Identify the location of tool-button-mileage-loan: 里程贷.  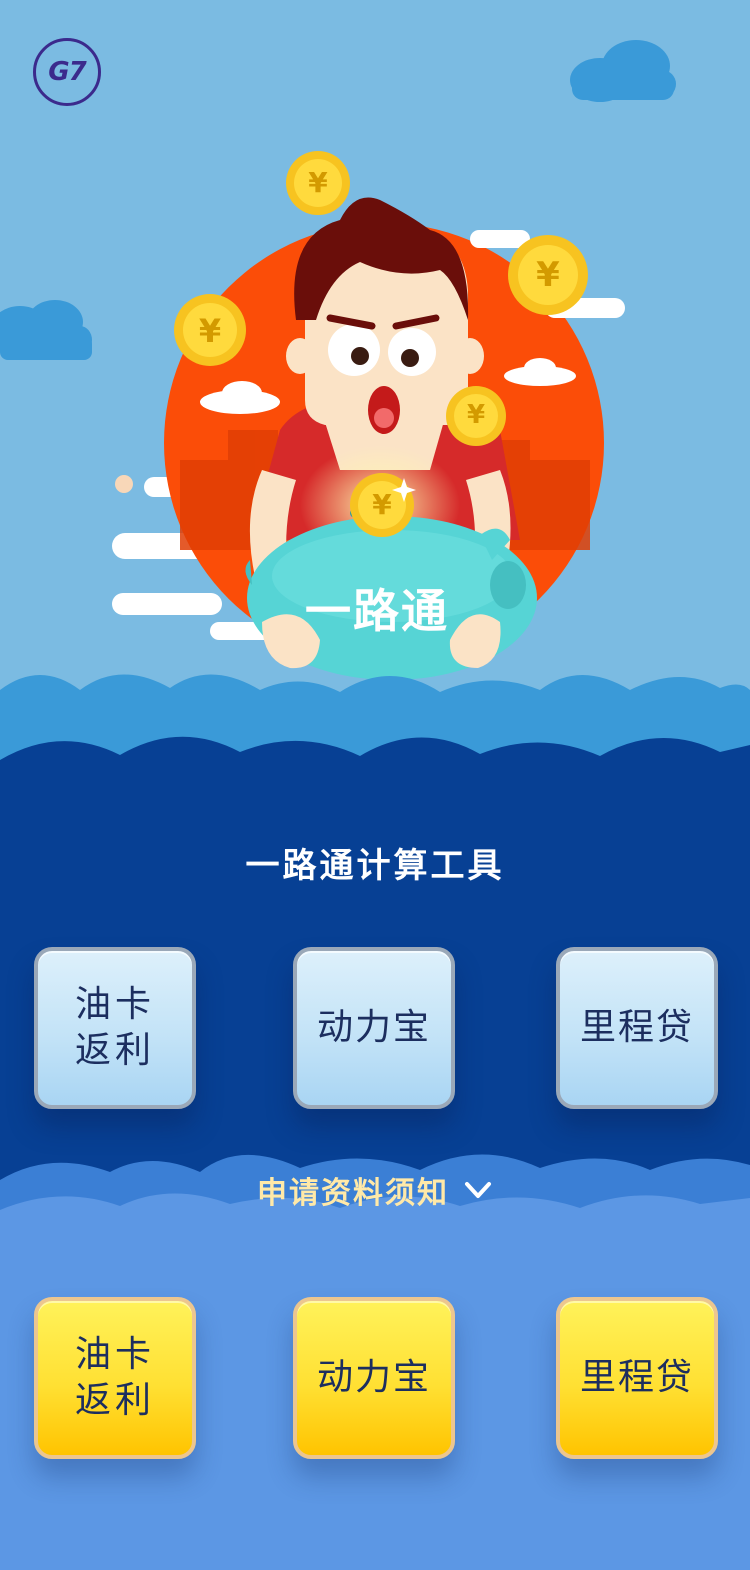
(637, 1028).